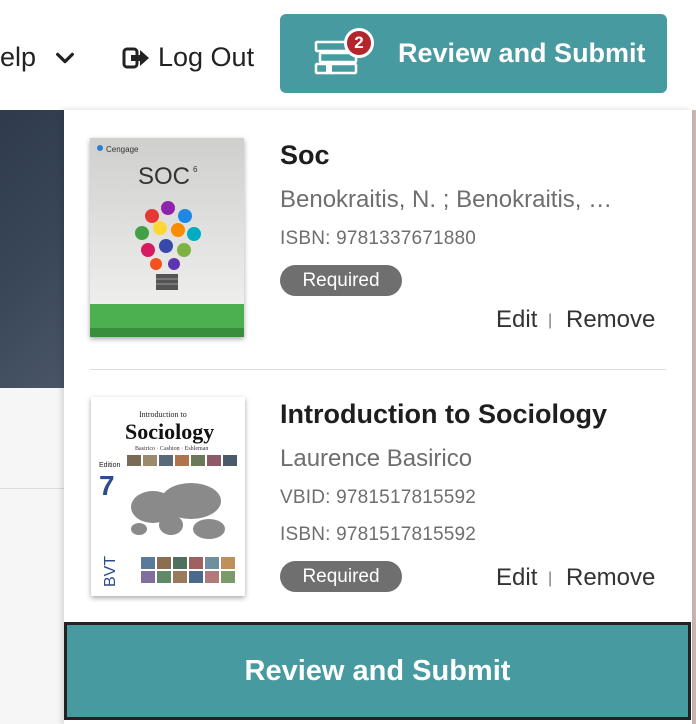  What do you see at coordinates (376, 458) in the screenshot?
I see `book-author: Laurence Basirico` at bounding box center [376, 458].